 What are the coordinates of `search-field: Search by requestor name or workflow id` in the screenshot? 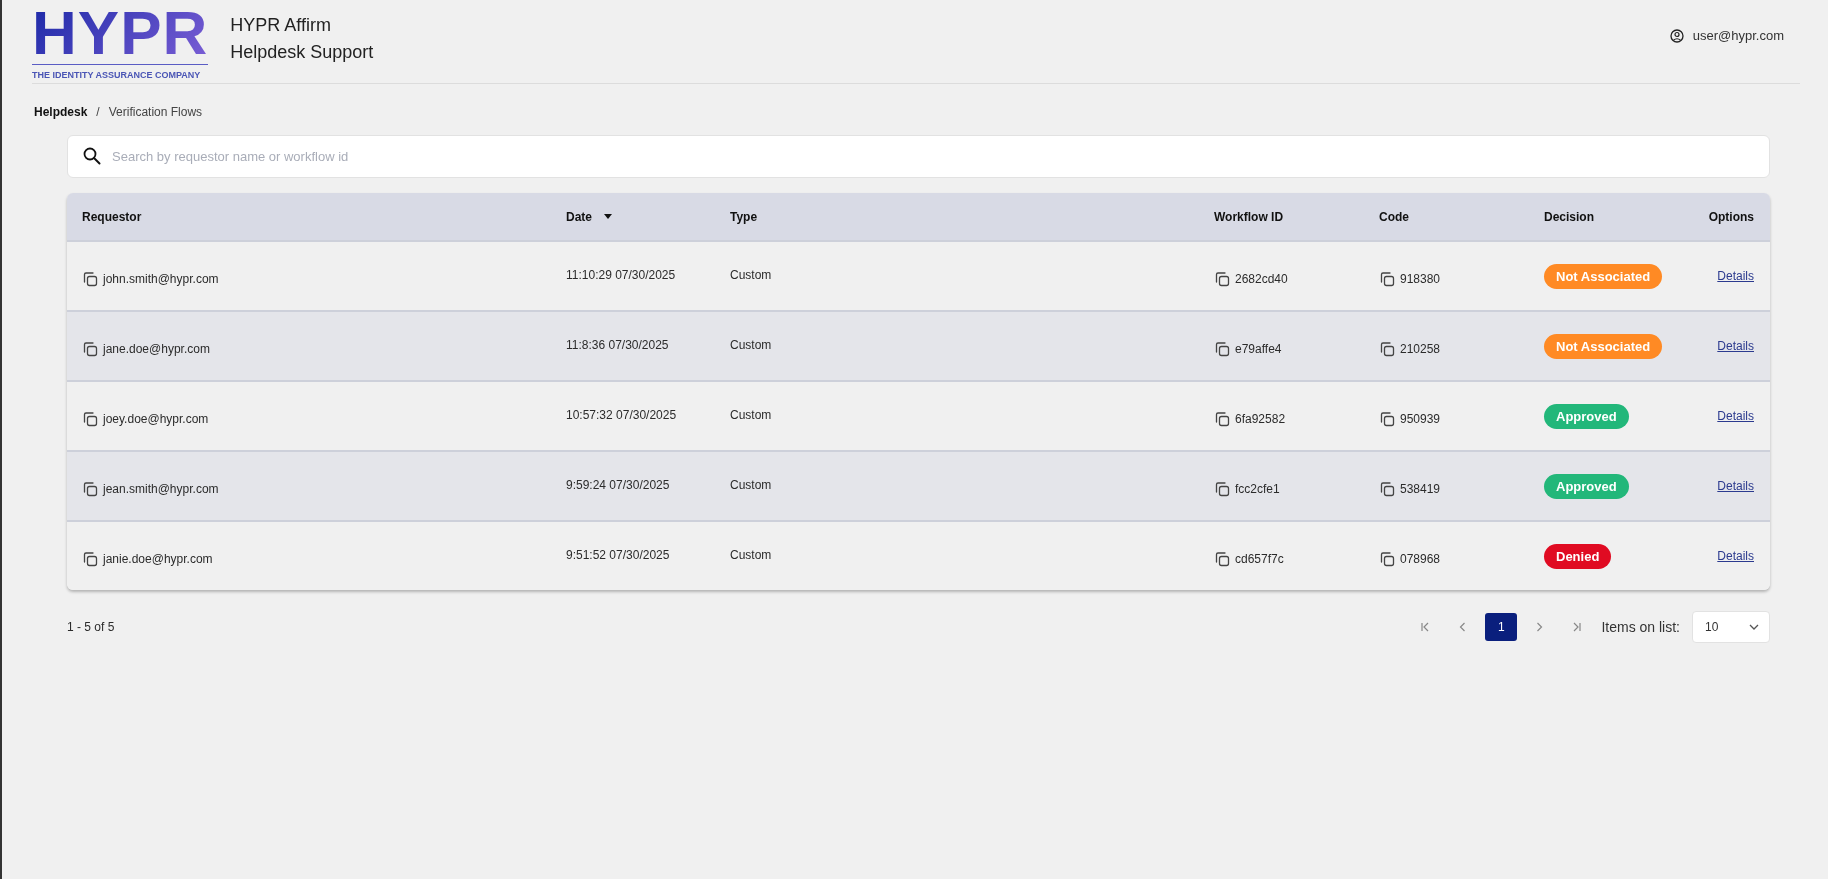 It's located at (918, 156).